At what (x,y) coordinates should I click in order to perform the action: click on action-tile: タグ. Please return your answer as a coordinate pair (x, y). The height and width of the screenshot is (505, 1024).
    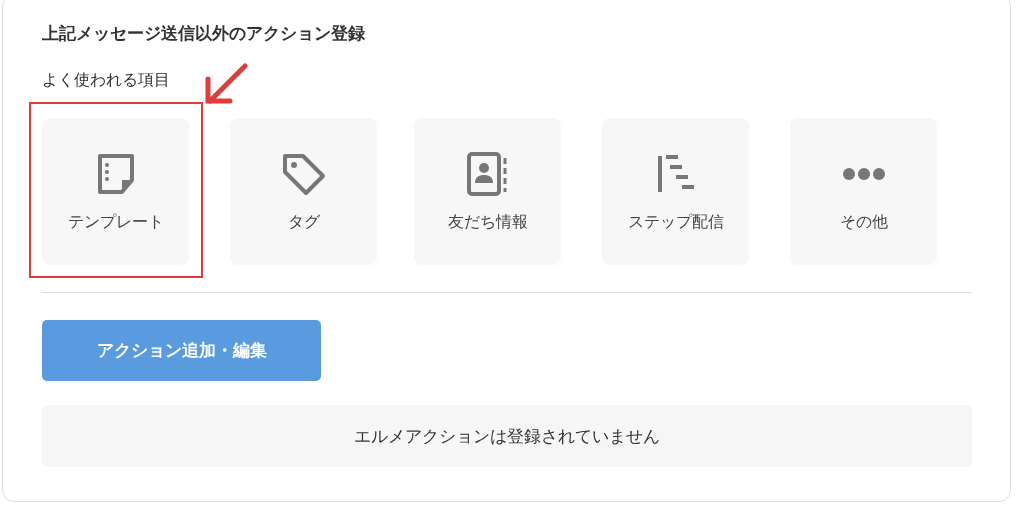
    Looking at the image, I should click on (303, 191).